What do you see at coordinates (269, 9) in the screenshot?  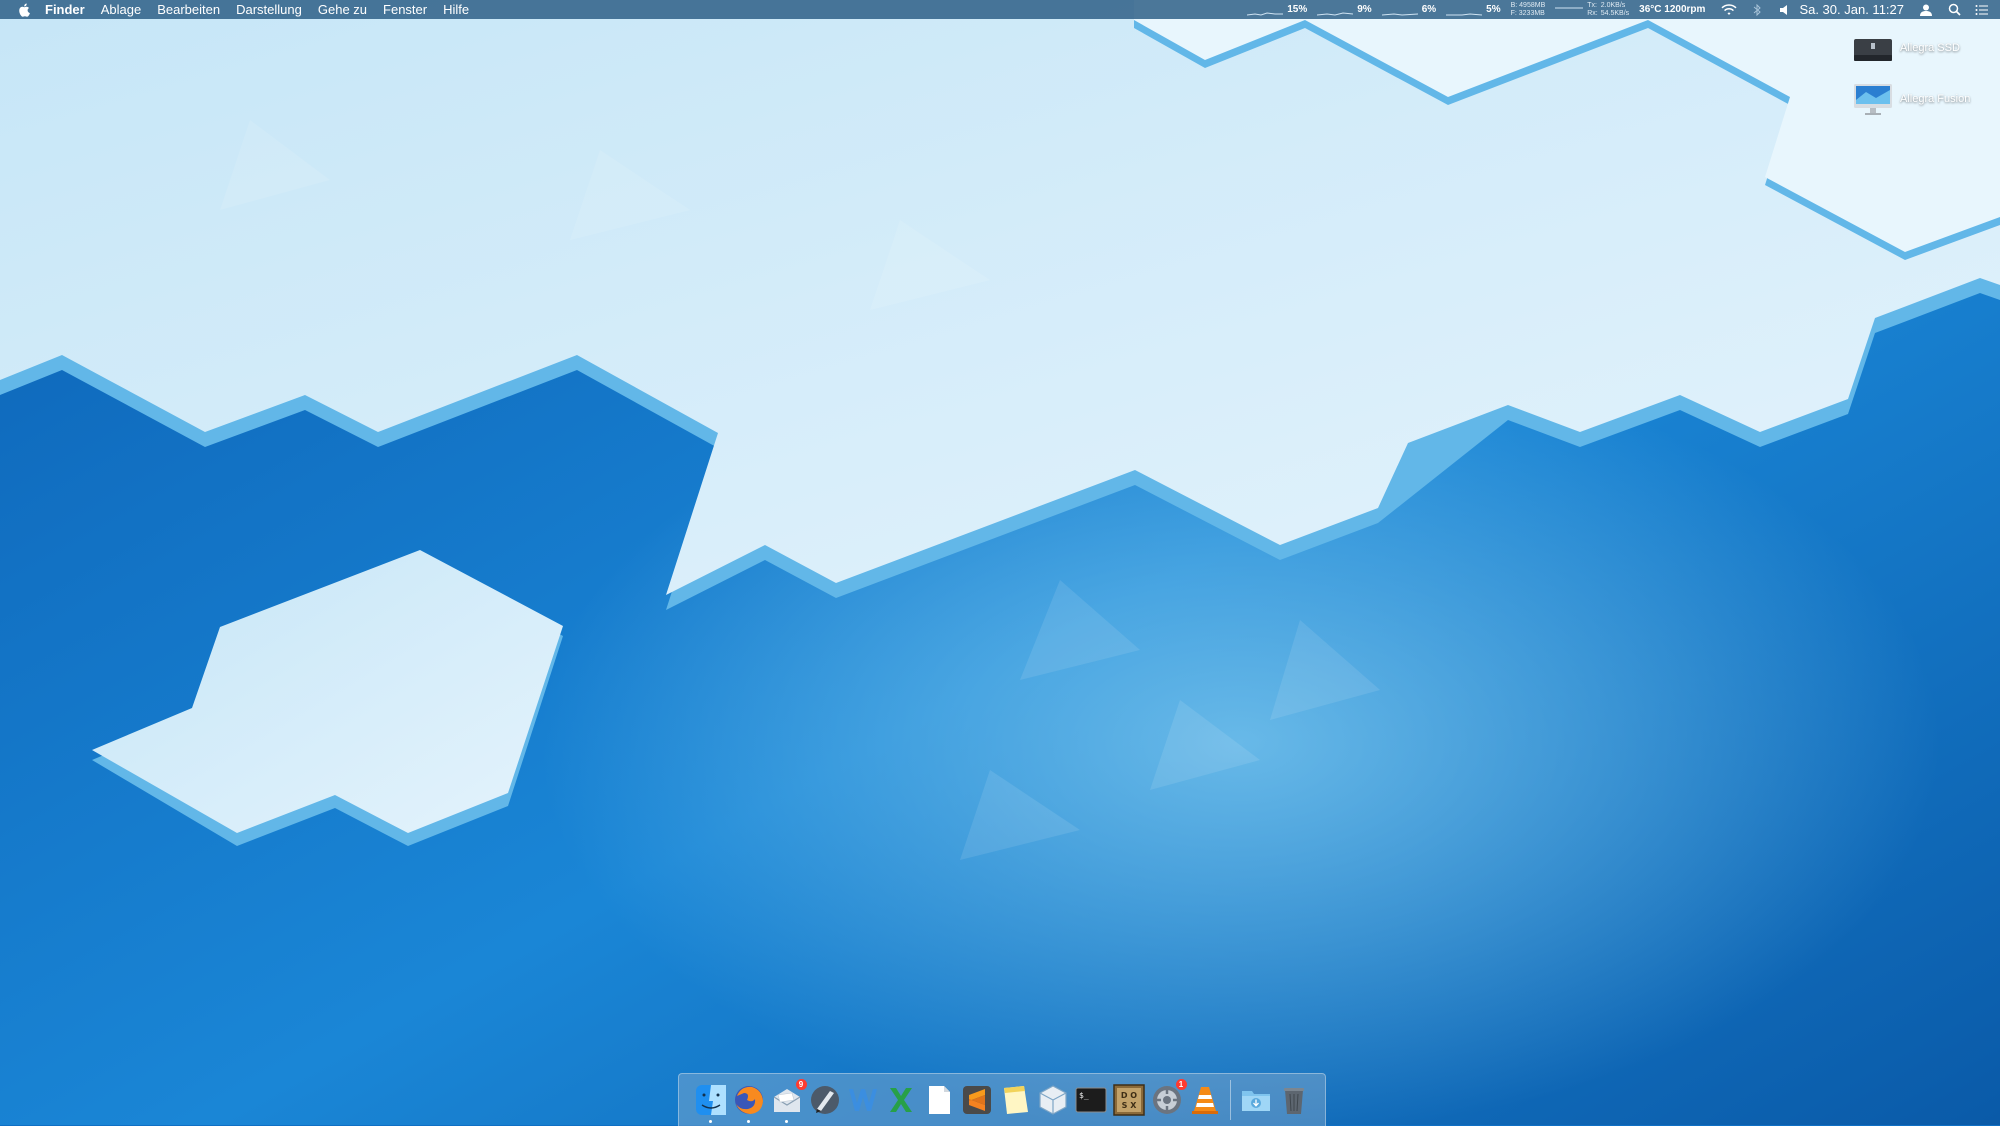 I see `menu-darstellung: Darstellung` at bounding box center [269, 9].